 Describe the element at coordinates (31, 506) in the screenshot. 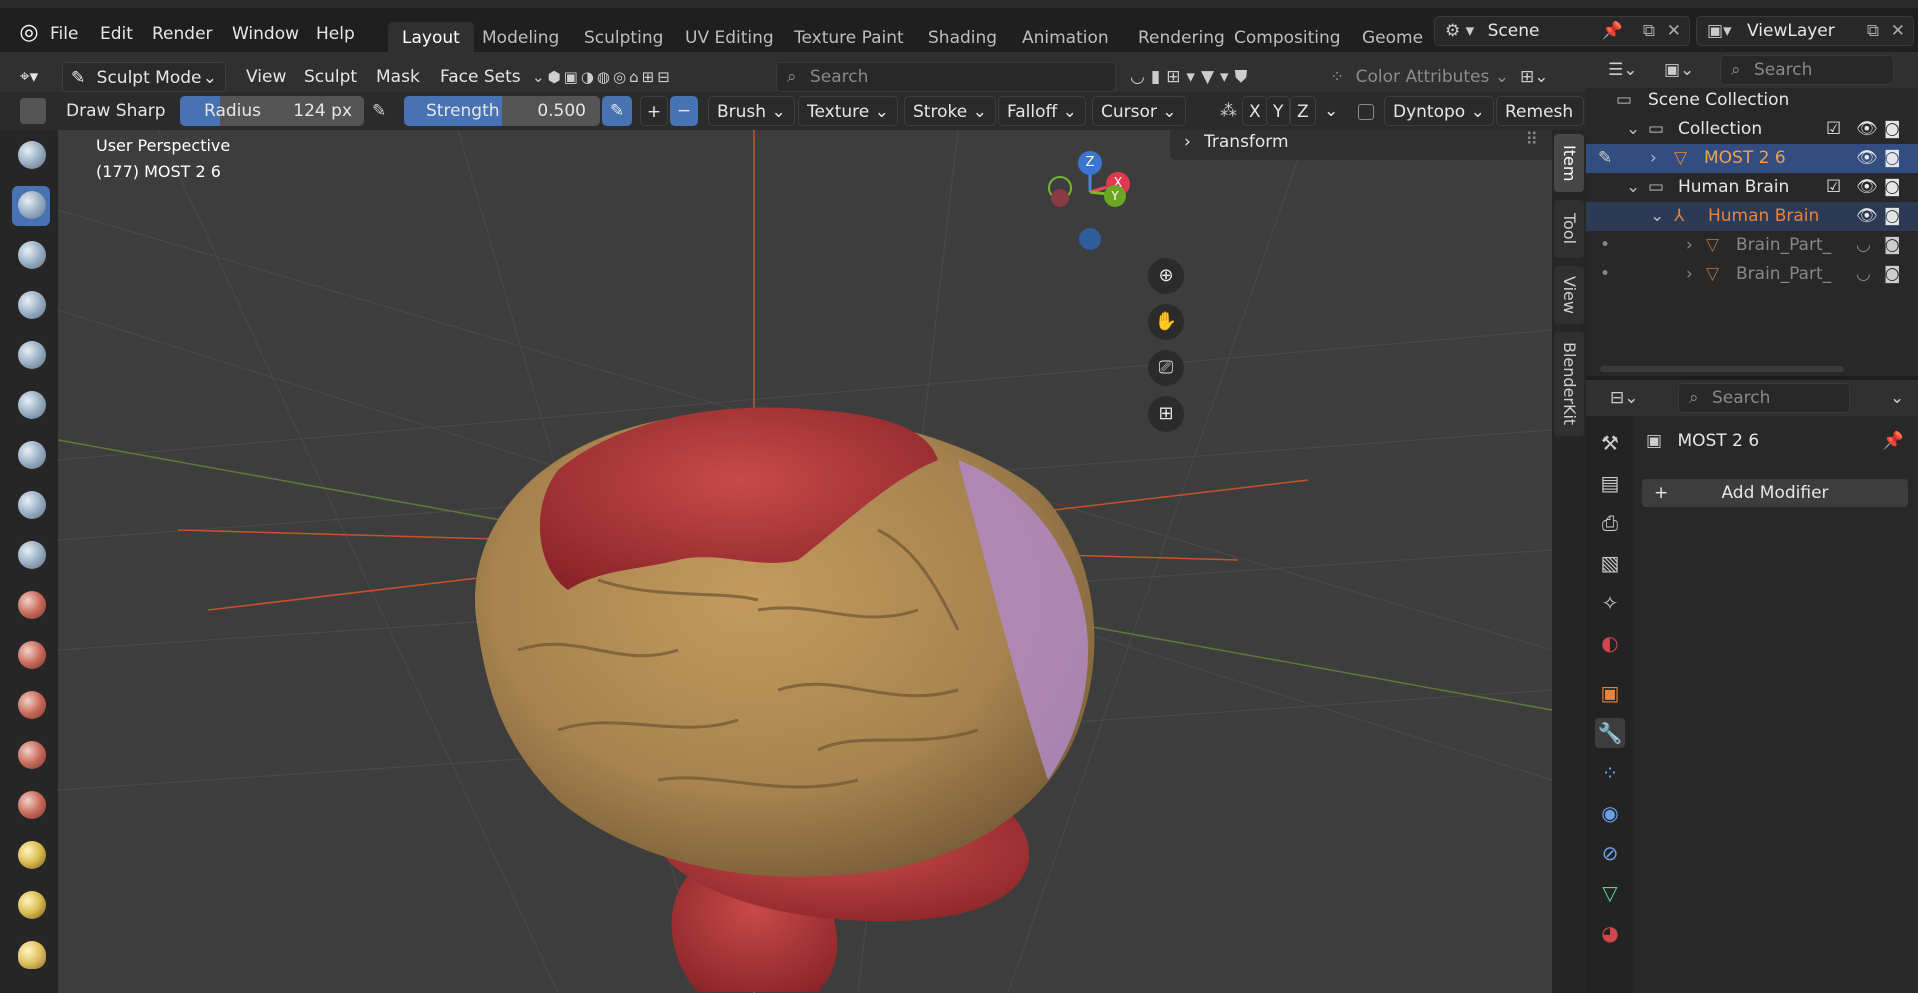

I see `tool-blob` at that location.